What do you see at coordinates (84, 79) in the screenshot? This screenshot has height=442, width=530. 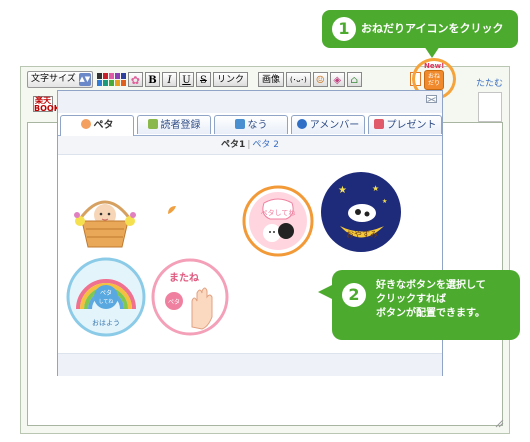 I see `chevron-down-icon: ▲▼` at bounding box center [84, 79].